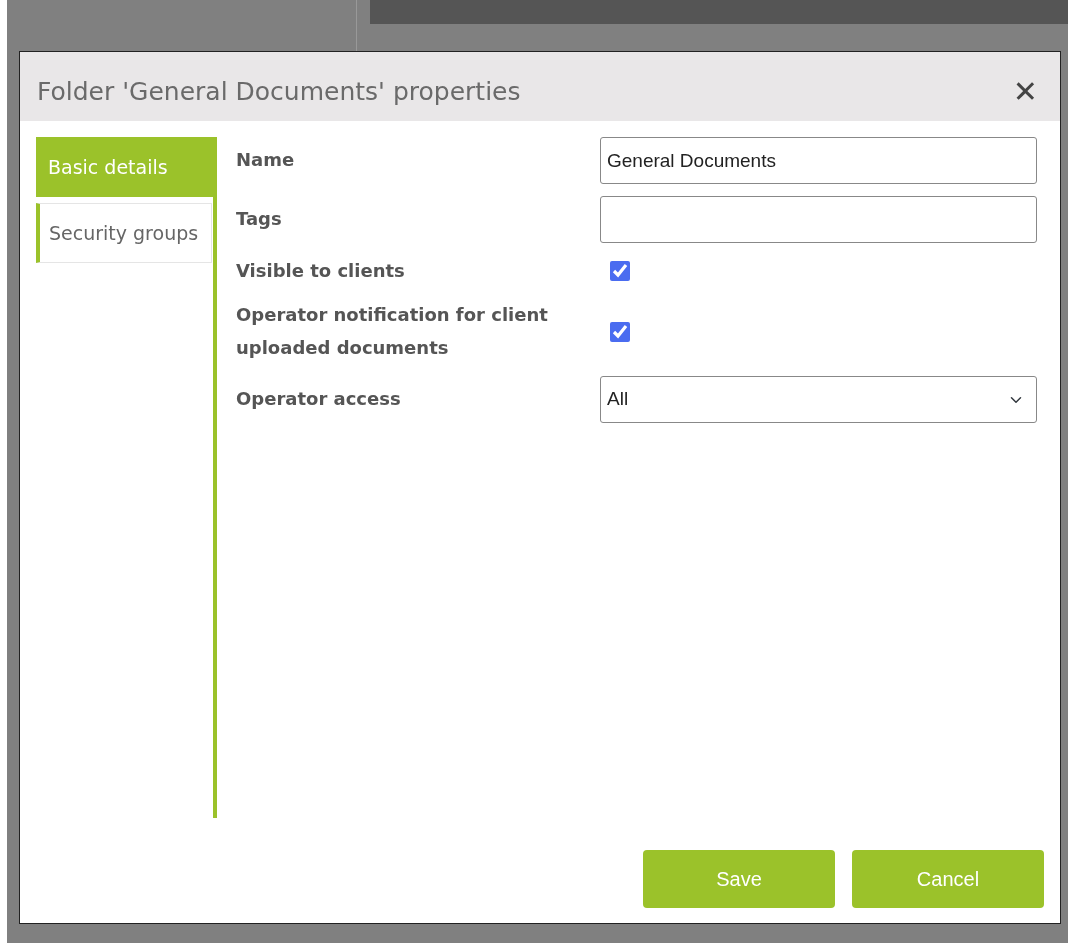 This screenshot has height=943, width=1068. I want to click on input-field: General Documents, so click(818, 160).